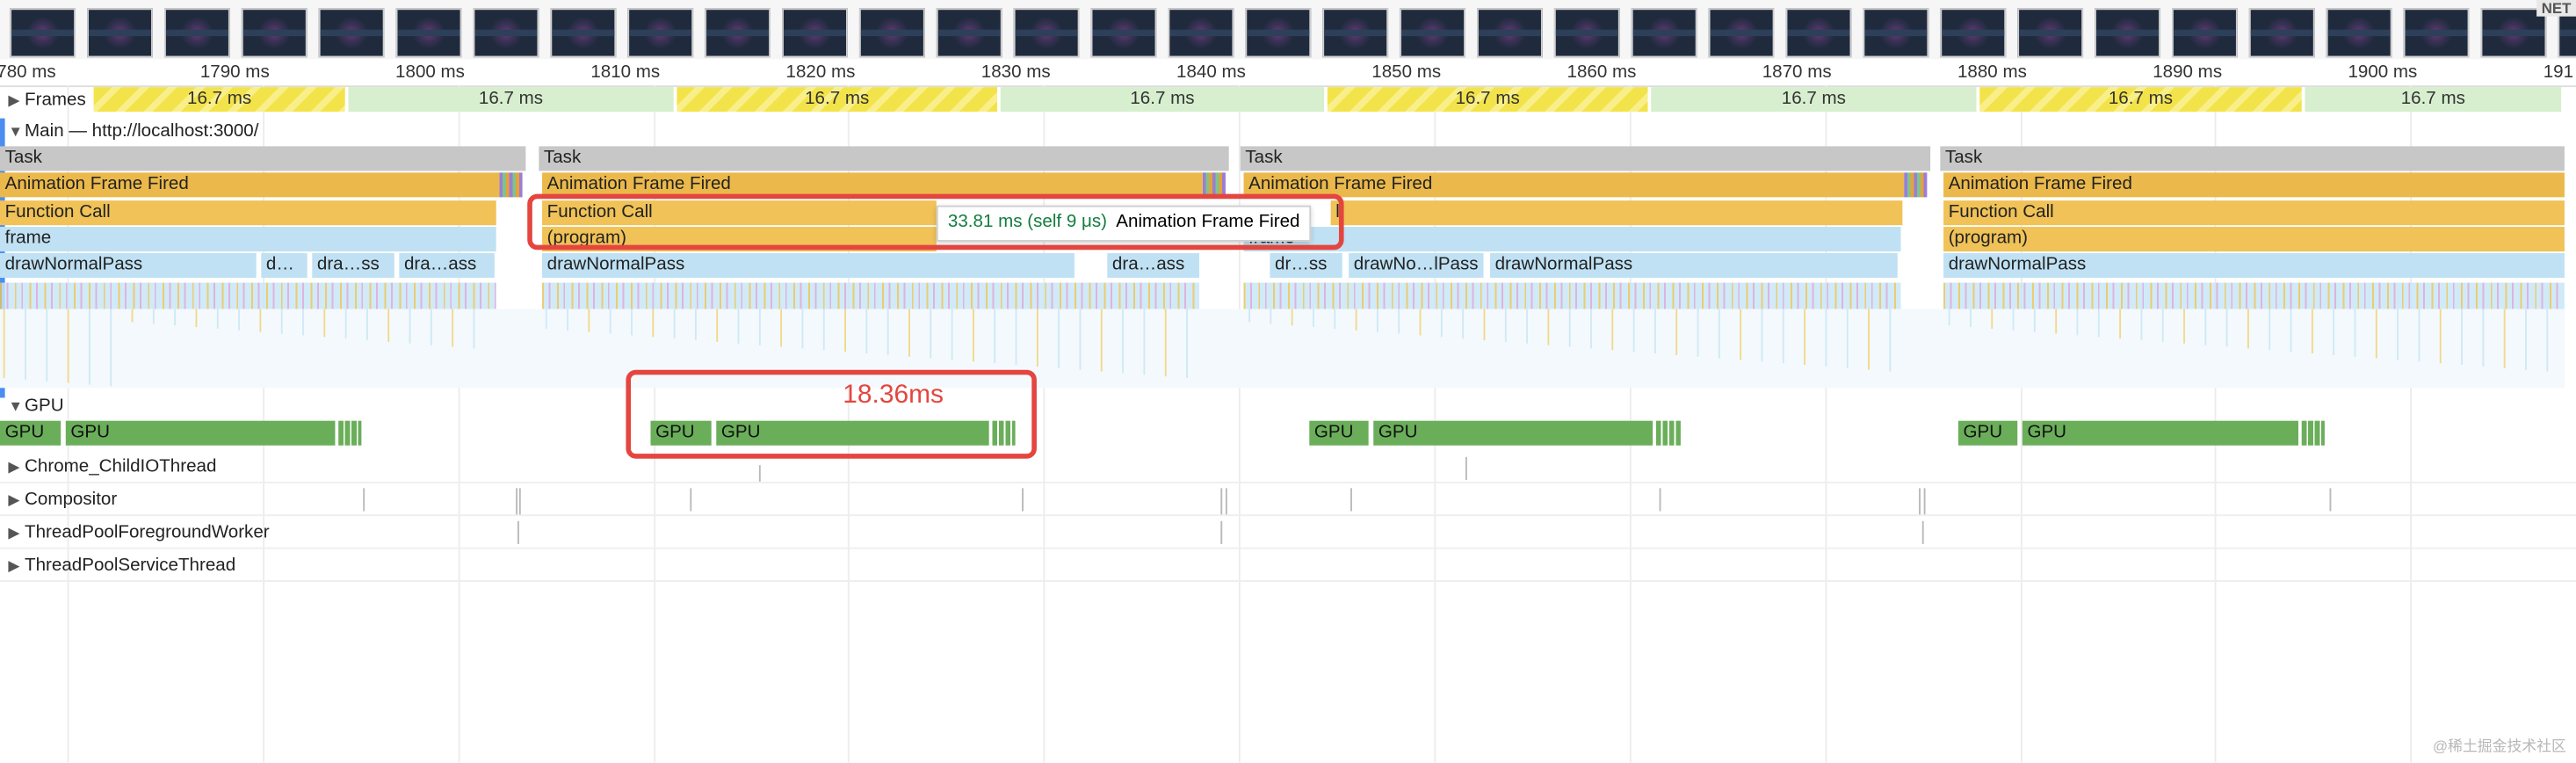 The height and width of the screenshot is (763, 2576). What do you see at coordinates (248, 213) in the screenshot?
I see `function-call-bar: Function Call` at bounding box center [248, 213].